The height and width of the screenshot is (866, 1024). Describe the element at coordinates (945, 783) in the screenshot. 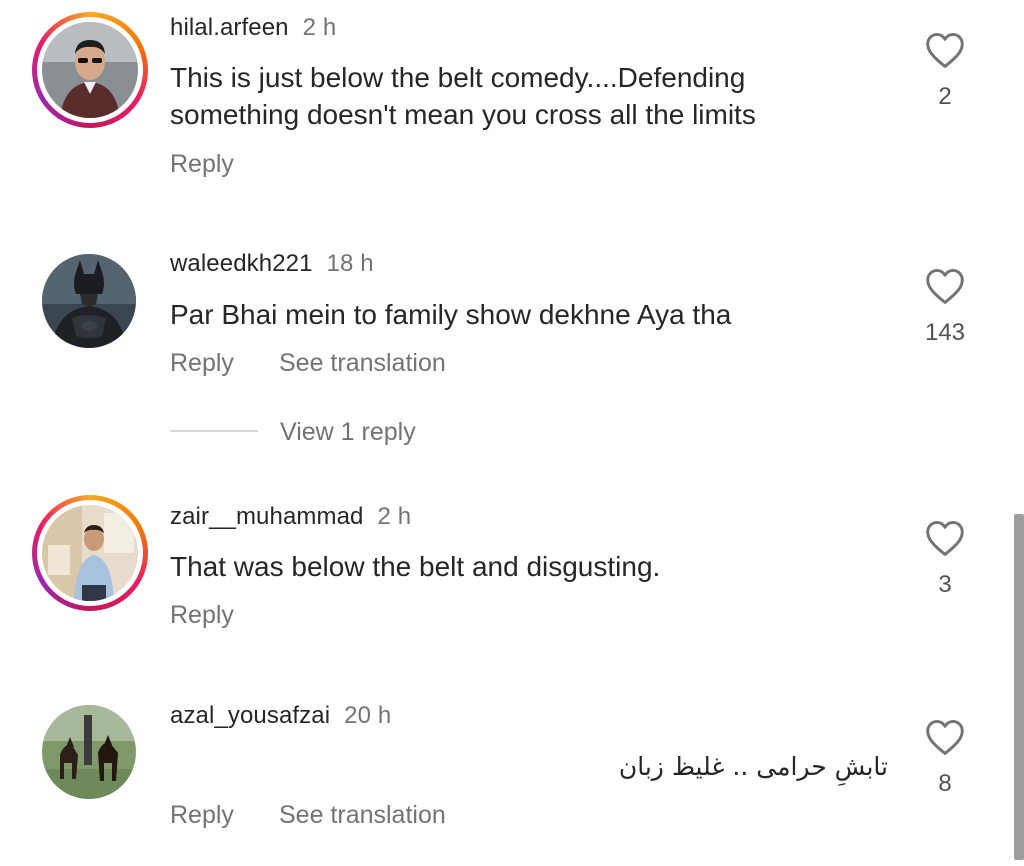

I see `like-count: 8` at that location.